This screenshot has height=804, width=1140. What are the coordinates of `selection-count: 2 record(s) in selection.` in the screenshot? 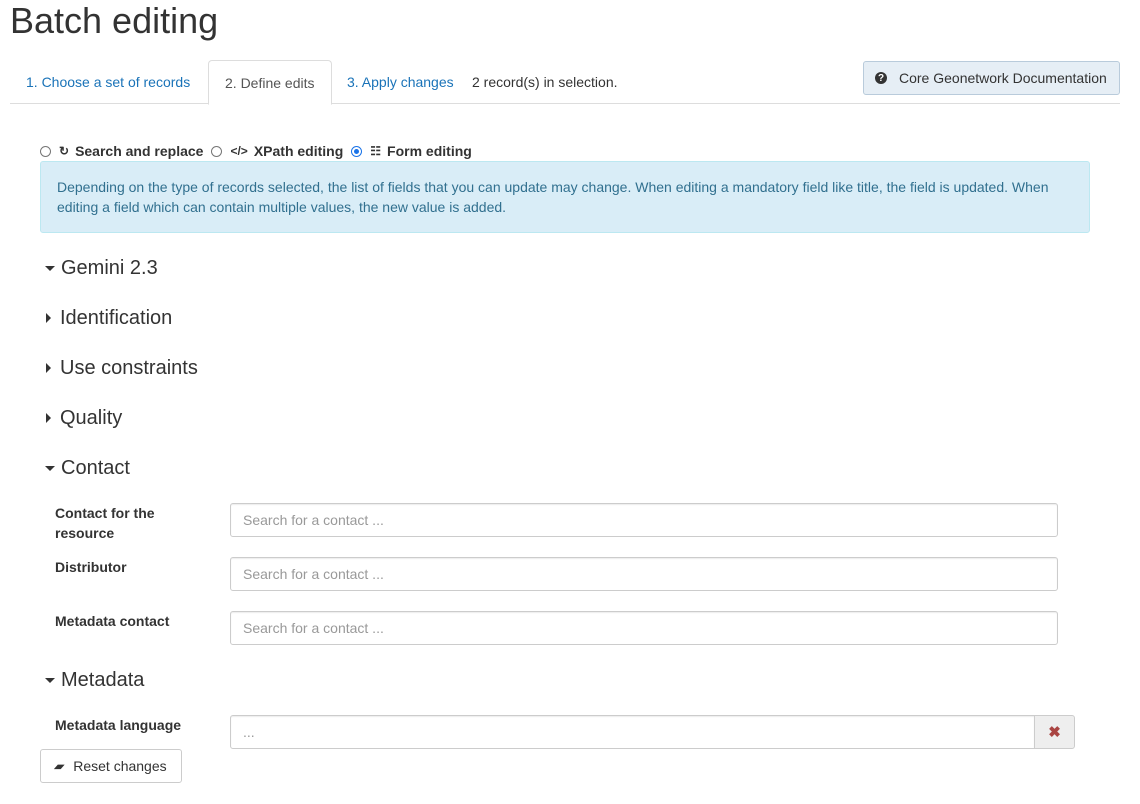 It's located at (545, 82).